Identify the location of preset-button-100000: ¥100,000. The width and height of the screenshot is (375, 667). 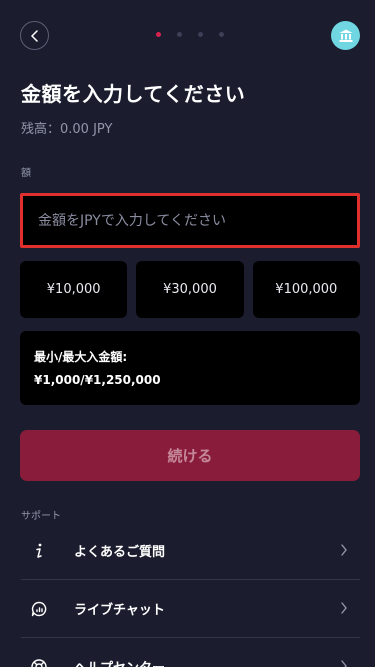
(306, 289).